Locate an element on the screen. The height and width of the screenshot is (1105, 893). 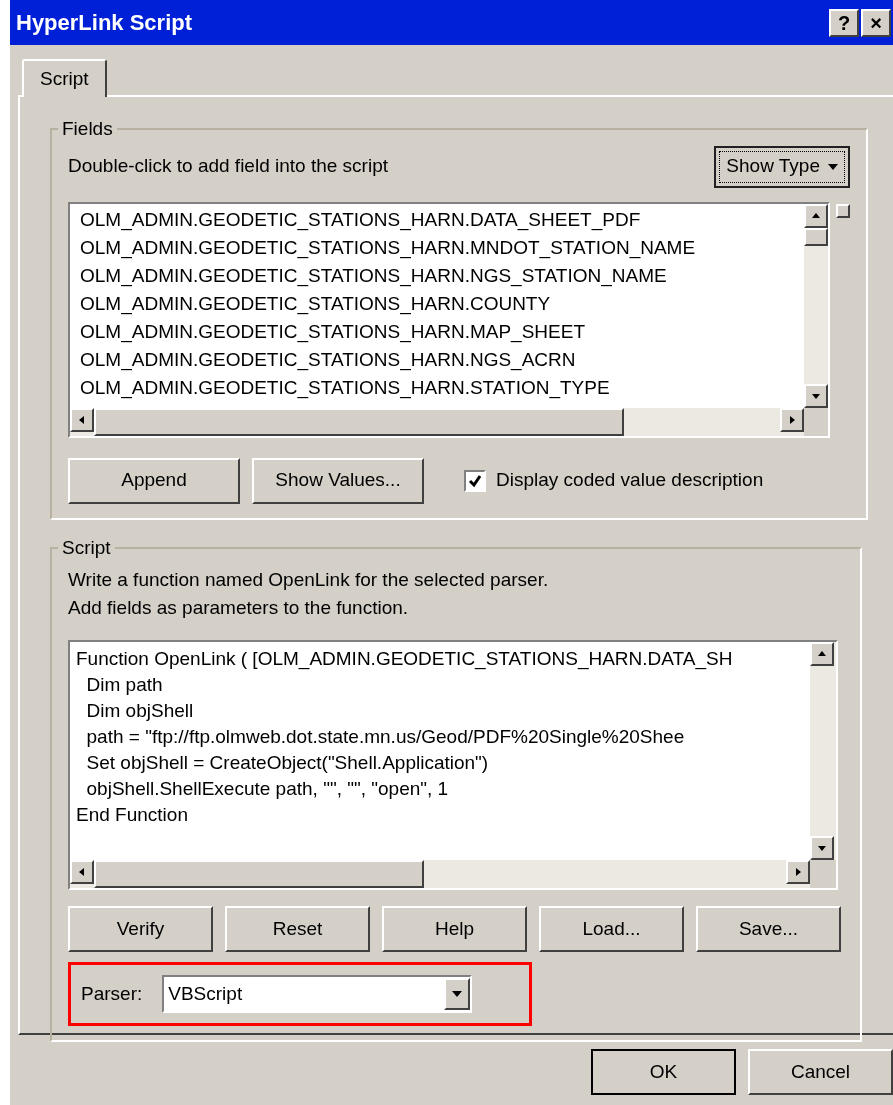
close-button: × is located at coordinates (876, 22).